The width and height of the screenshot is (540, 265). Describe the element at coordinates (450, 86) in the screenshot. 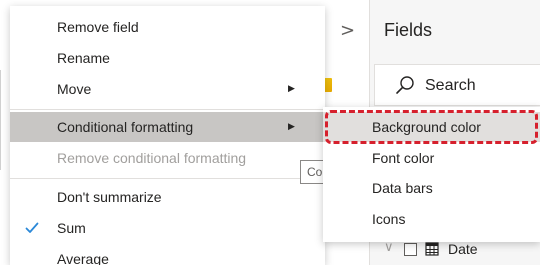

I see `search-input-label: Search` at that location.